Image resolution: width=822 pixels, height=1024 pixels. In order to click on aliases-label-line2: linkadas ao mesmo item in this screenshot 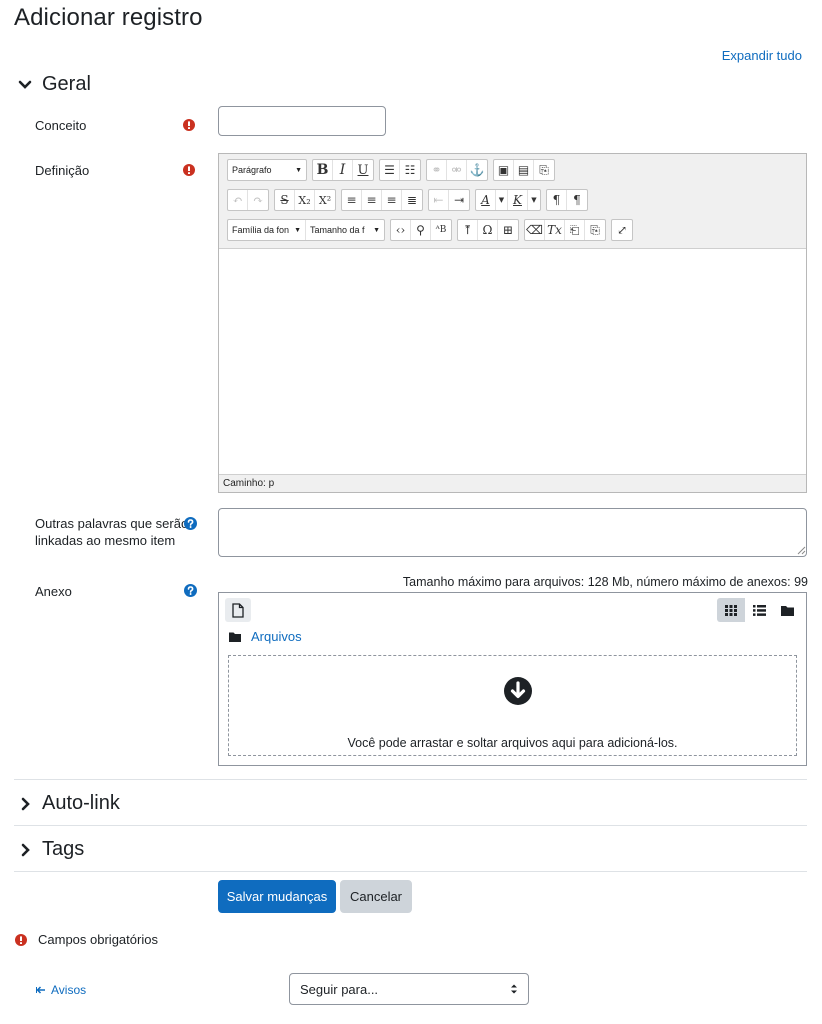, I will do `click(105, 540)`.